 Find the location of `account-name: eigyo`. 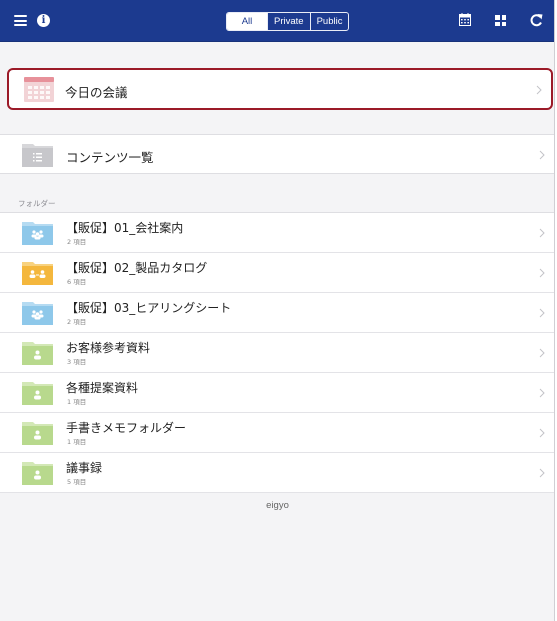

account-name: eigyo is located at coordinates (277, 505).